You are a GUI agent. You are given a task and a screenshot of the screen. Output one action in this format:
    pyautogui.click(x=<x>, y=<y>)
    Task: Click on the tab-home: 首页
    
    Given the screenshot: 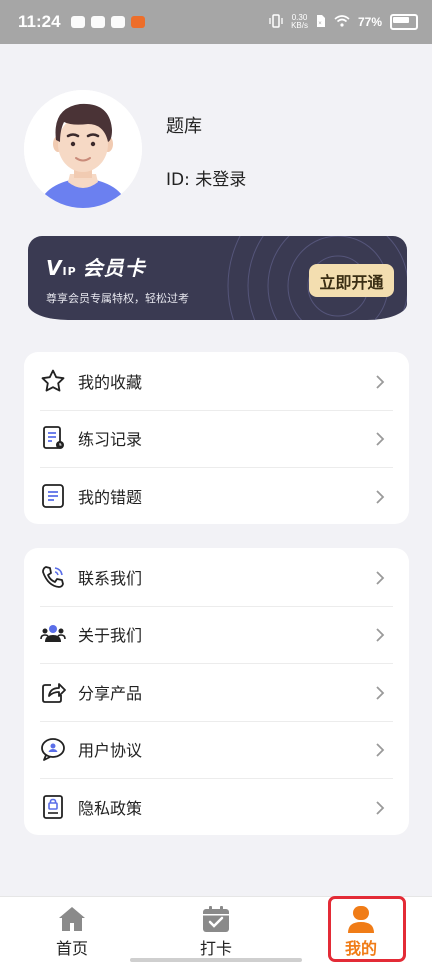 What is the action you would take?
    pyautogui.click(x=72, y=931)
    